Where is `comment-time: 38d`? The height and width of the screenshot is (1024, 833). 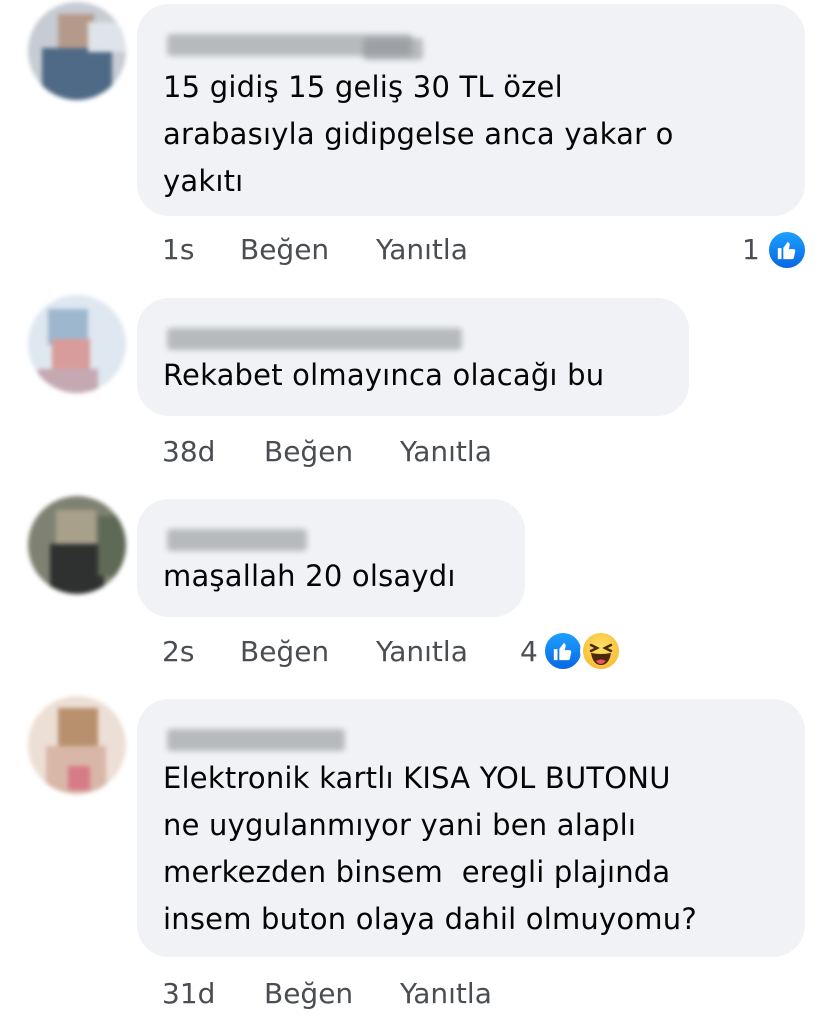 comment-time: 38d is located at coordinates (188, 452).